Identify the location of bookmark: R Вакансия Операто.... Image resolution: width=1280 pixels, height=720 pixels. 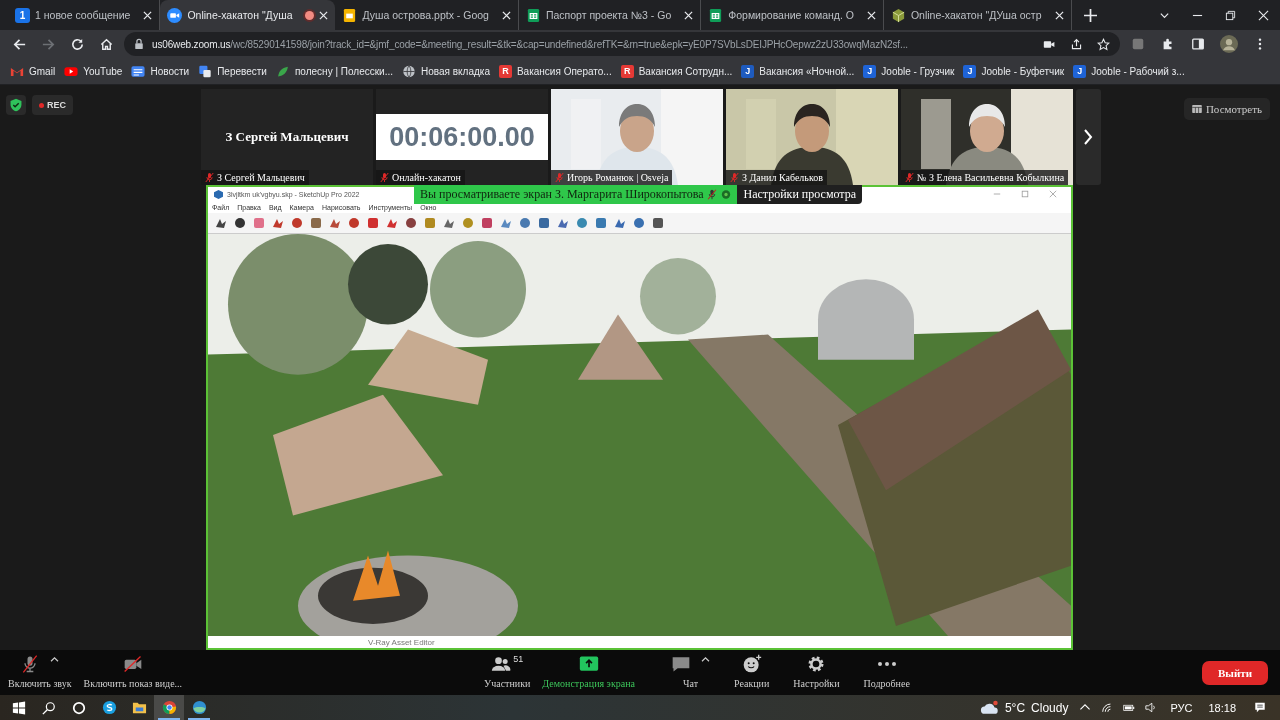
(555, 71).